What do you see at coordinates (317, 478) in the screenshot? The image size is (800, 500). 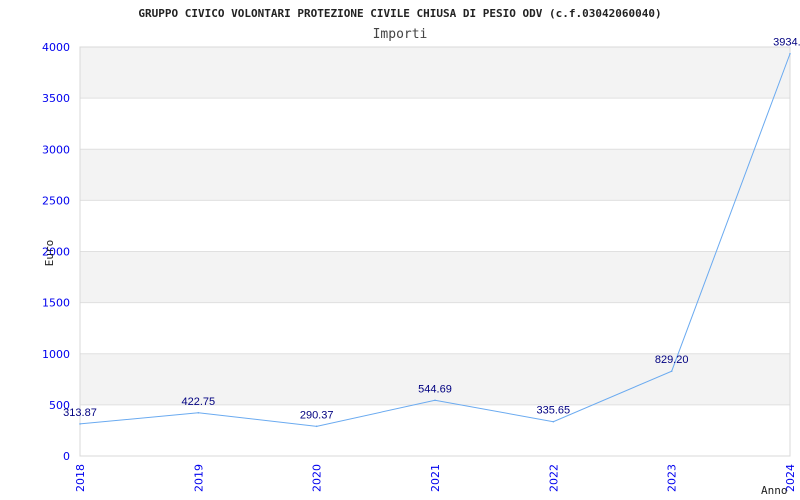 I see `x-tick-label: 2020` at bounding box center [317, 478].